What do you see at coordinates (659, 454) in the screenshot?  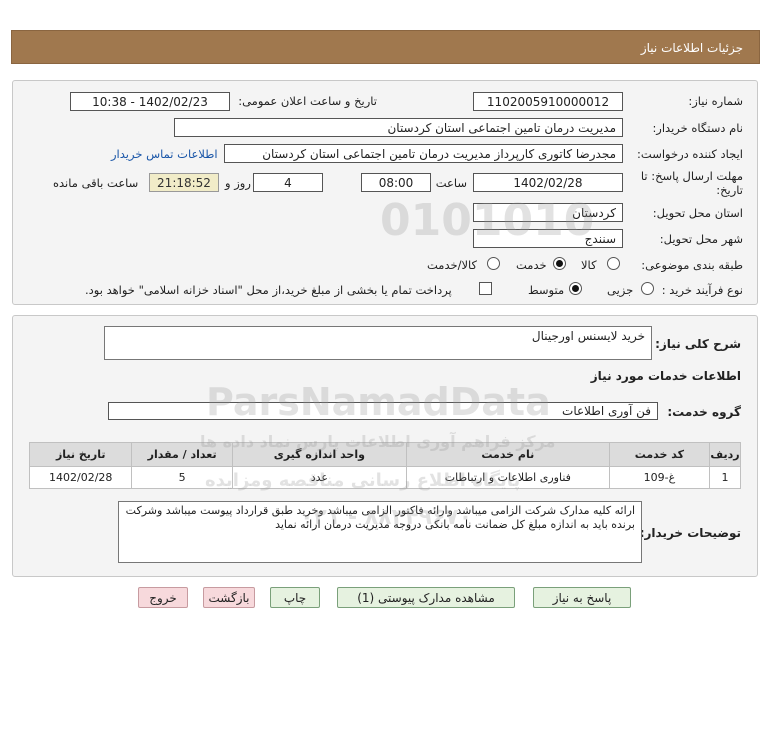 I see `col-code: کد خدمت` at bounding box center [659, 454].